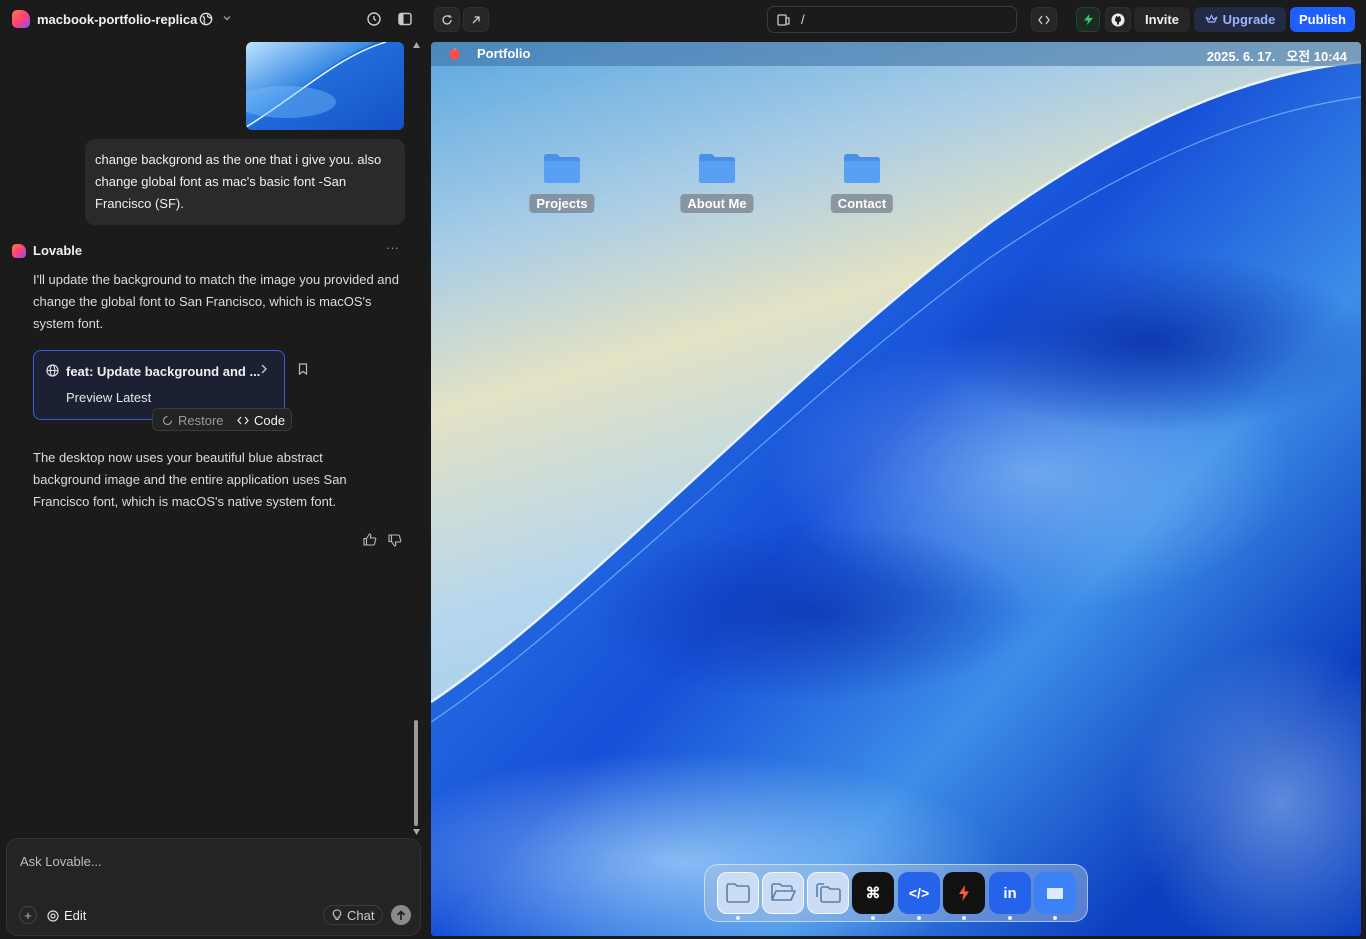 The height and width of the screenshot is (939, 1366). I want to click on folder-label: Projects, so click(562, 203).